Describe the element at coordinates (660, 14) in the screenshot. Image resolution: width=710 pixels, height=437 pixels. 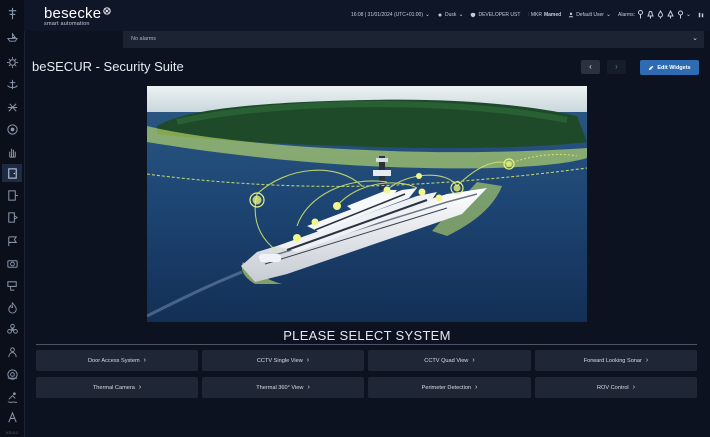
I see `alarm-fire-icon` at that location.